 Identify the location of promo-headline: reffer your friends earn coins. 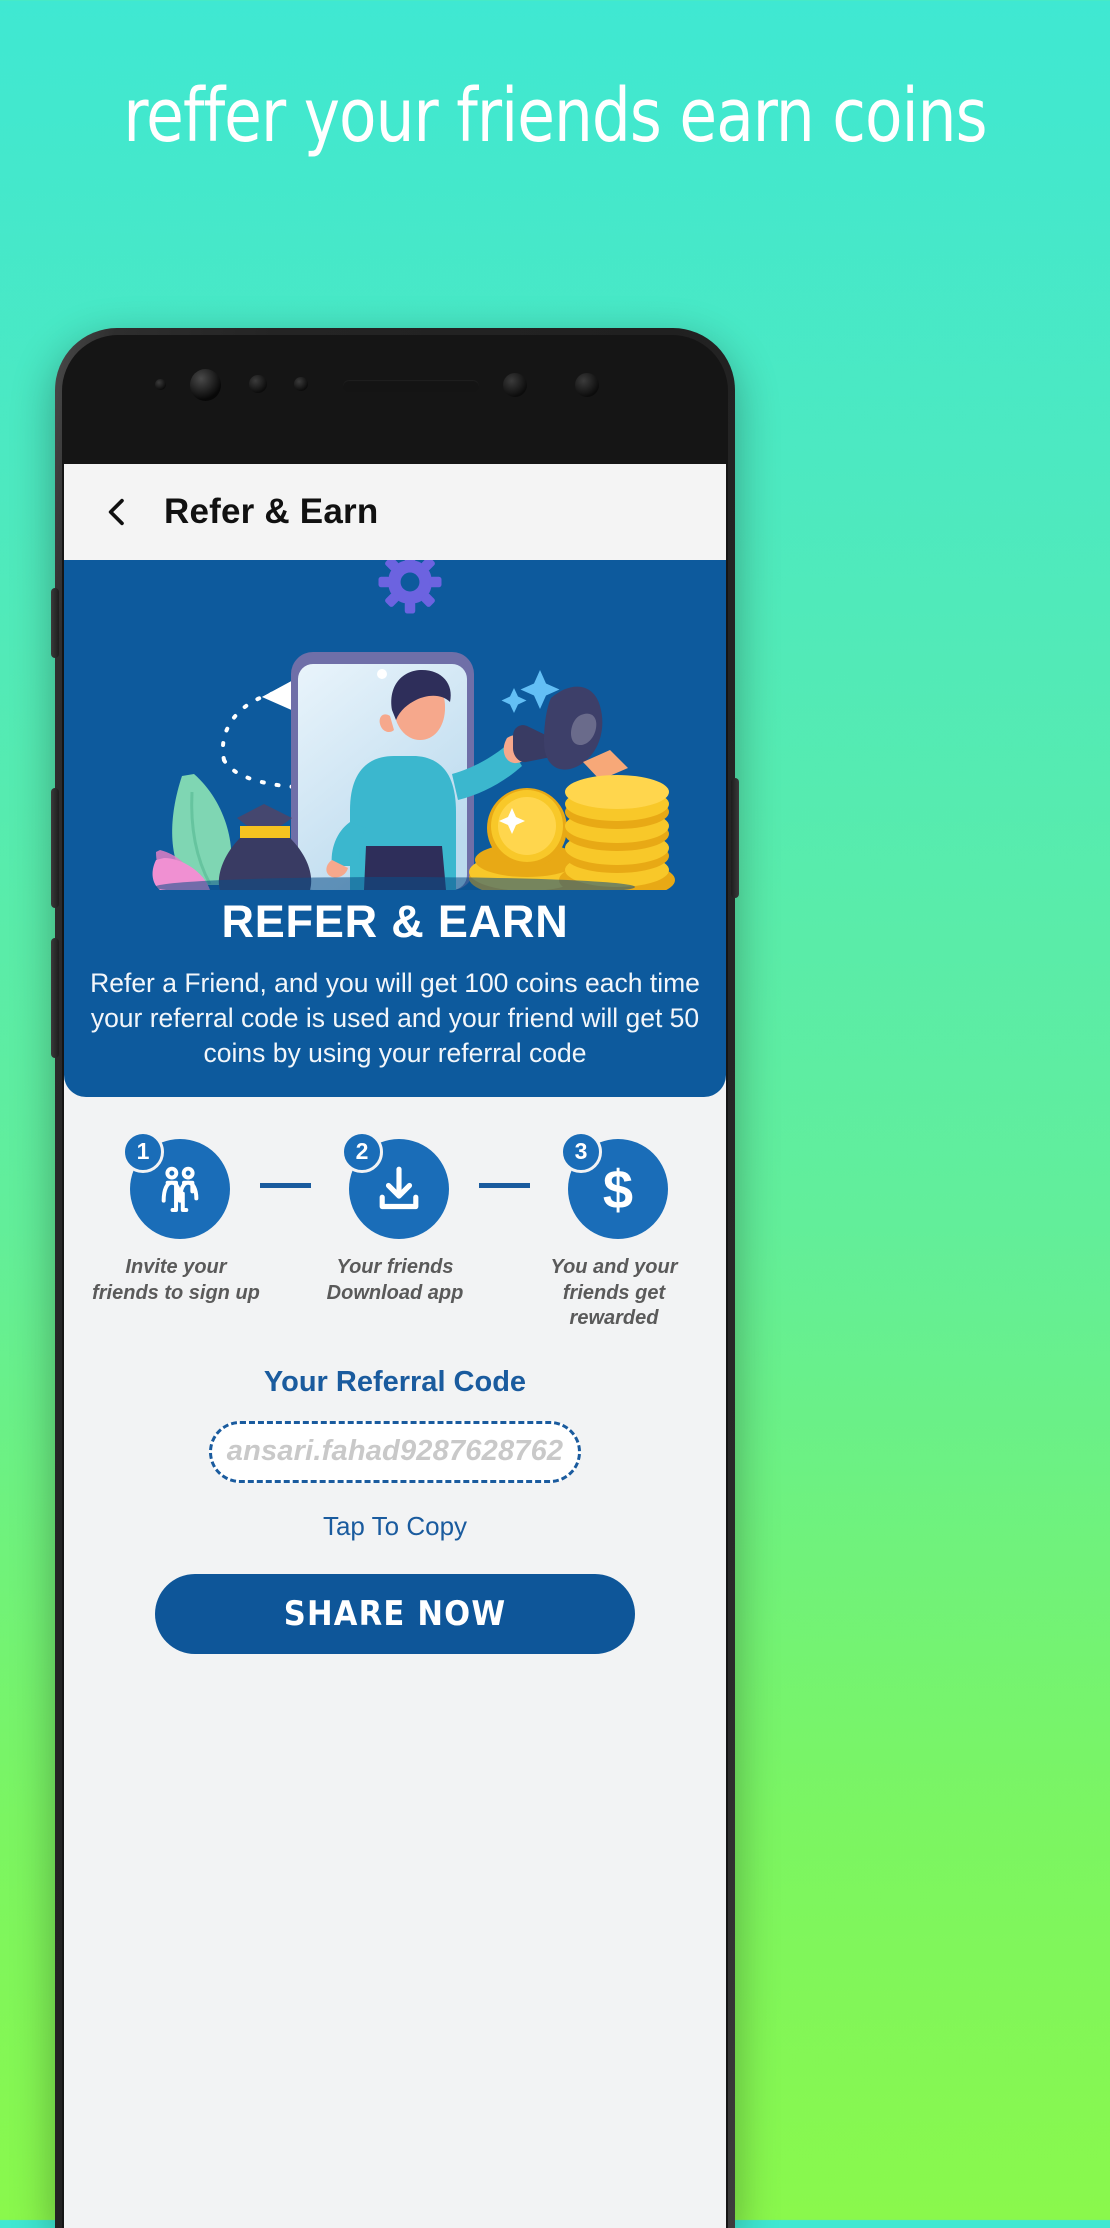
(555, 116).